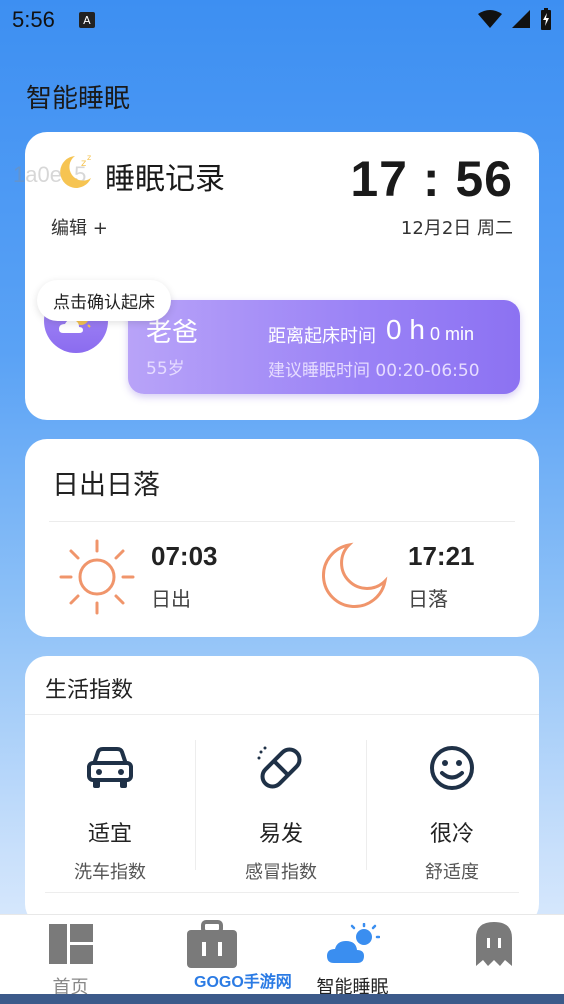 The height and width of the screenshot is (1004, 564). What do you see at coordinates (405, 329) in the screenshot?
I see `wake-hours: 0 h` at bounding box center [405, 329].